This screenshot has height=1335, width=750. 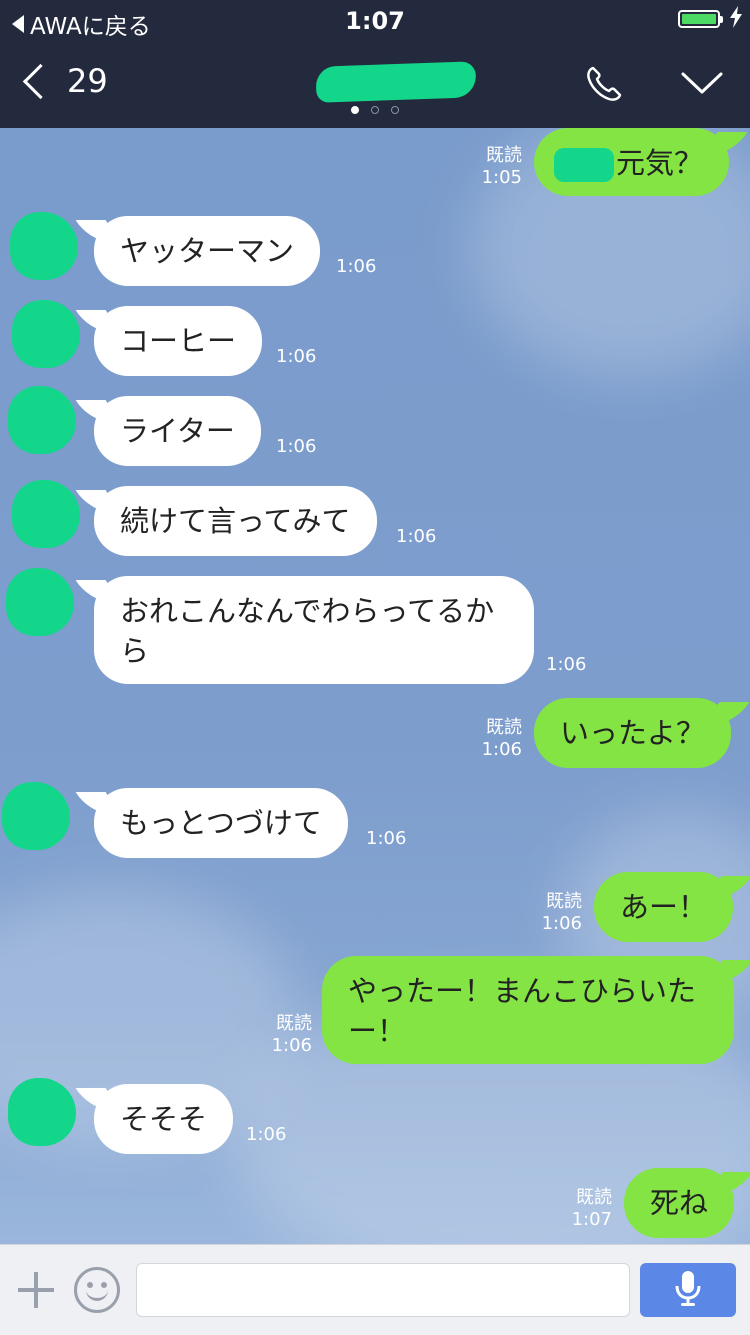 I want to click on message-text: ー！, so click(x=377, y=1031).